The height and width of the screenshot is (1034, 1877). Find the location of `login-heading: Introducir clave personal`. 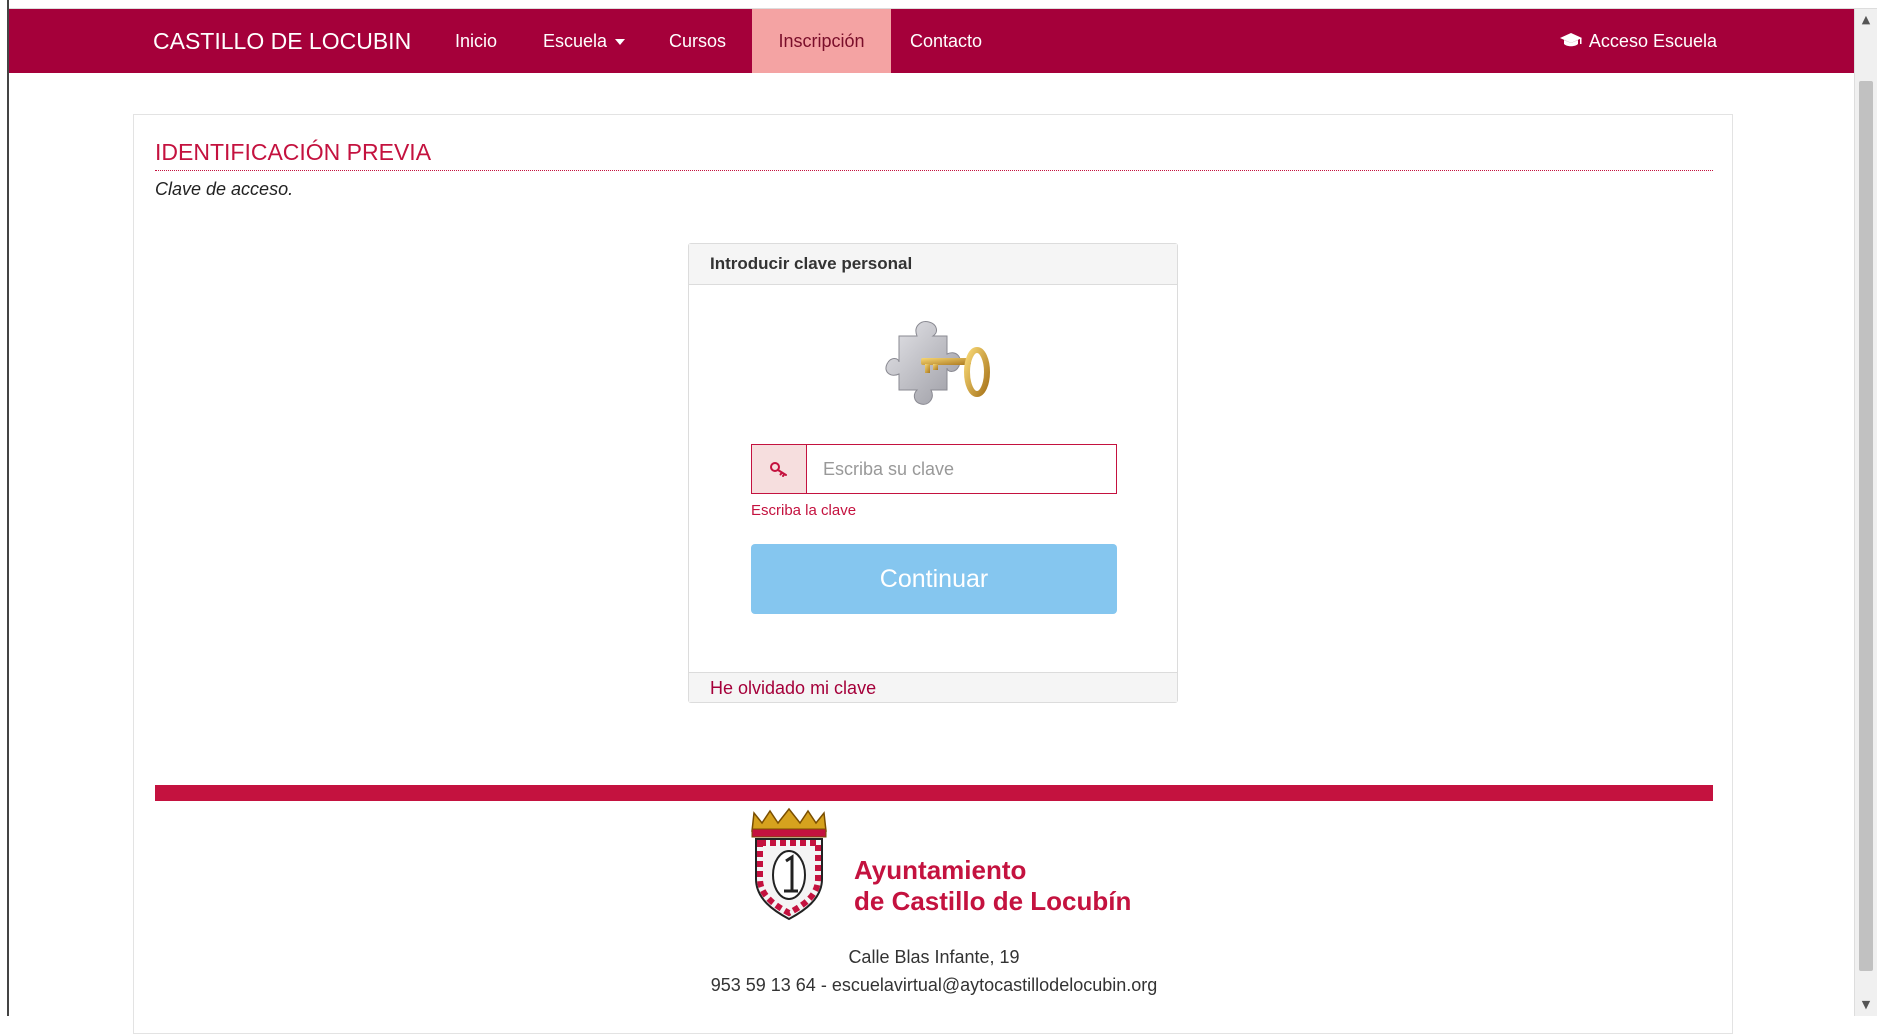

login-heading: Introducir clave personal is located at coordinates (933, 264).